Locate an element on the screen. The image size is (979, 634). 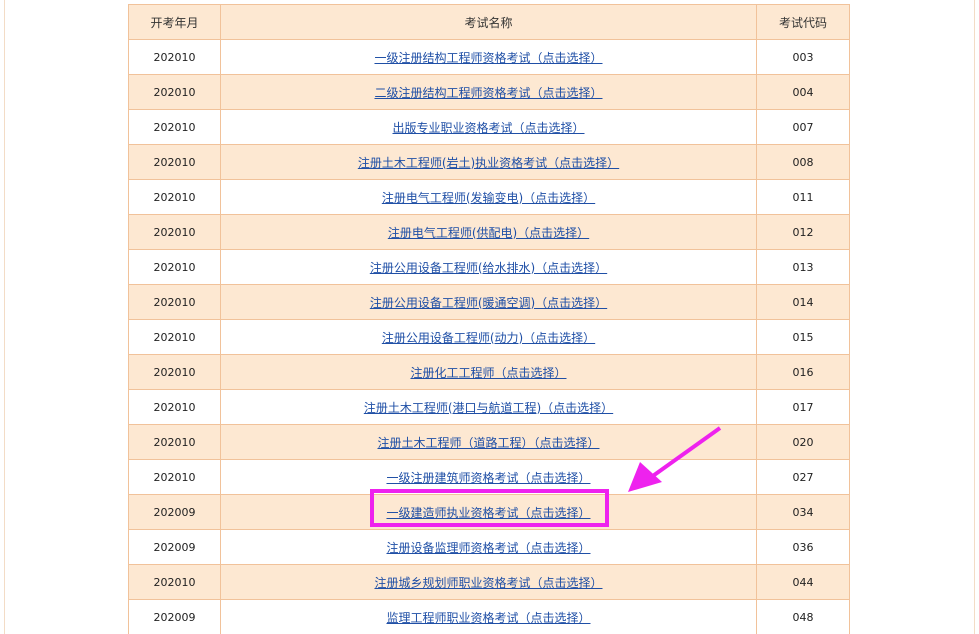
exam-code-cell: 007 is located at coordinates (803, 127).